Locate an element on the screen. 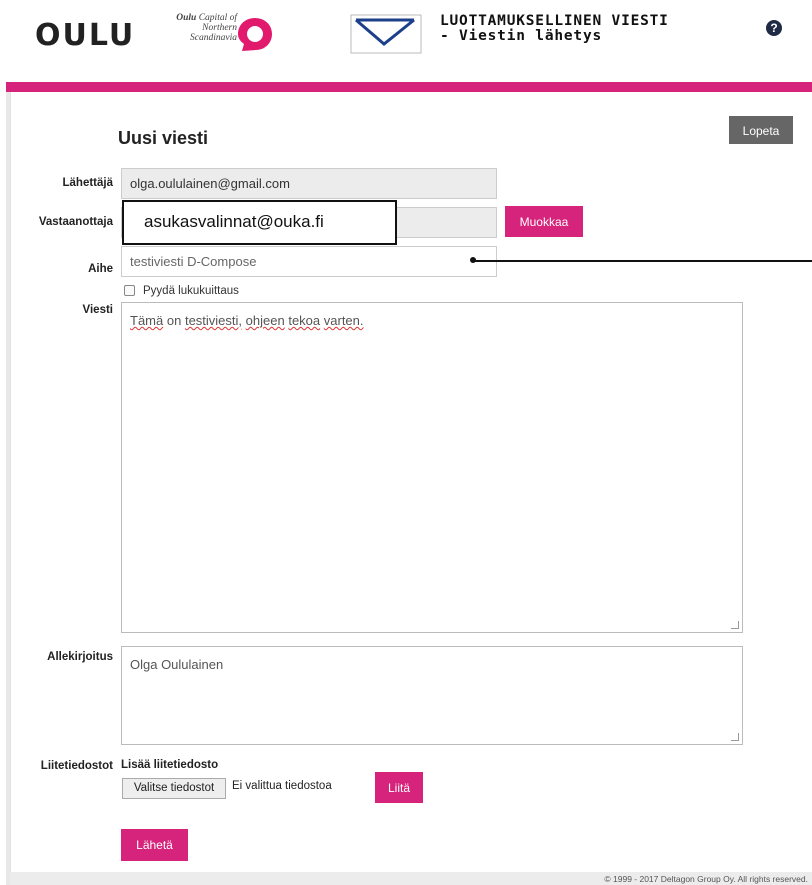  recipient-callout: asukasvalinnat@ouka.fi is located at coordinates (259, 222).